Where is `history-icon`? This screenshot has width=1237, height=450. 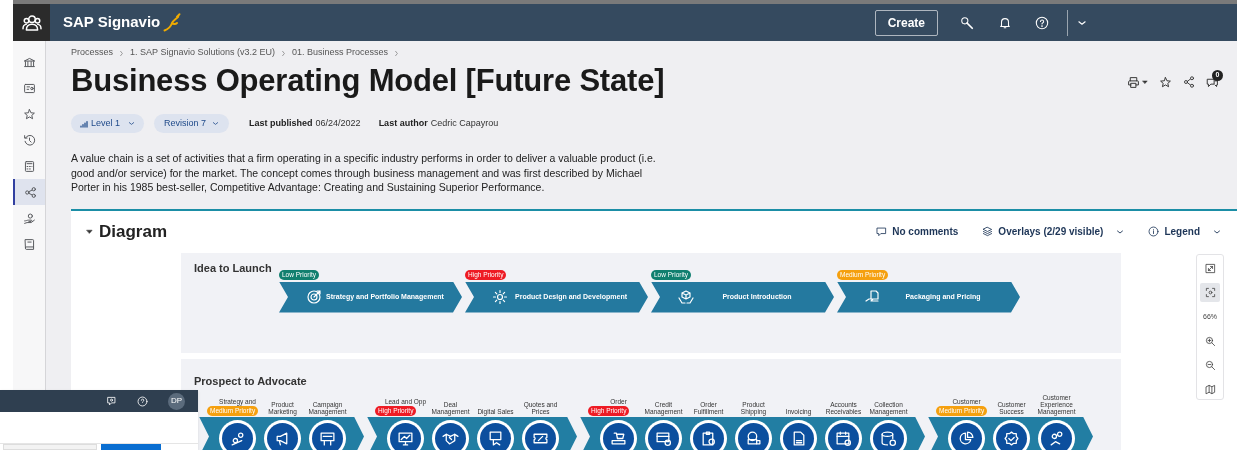
history-icon is located at coordinates (29, 140).